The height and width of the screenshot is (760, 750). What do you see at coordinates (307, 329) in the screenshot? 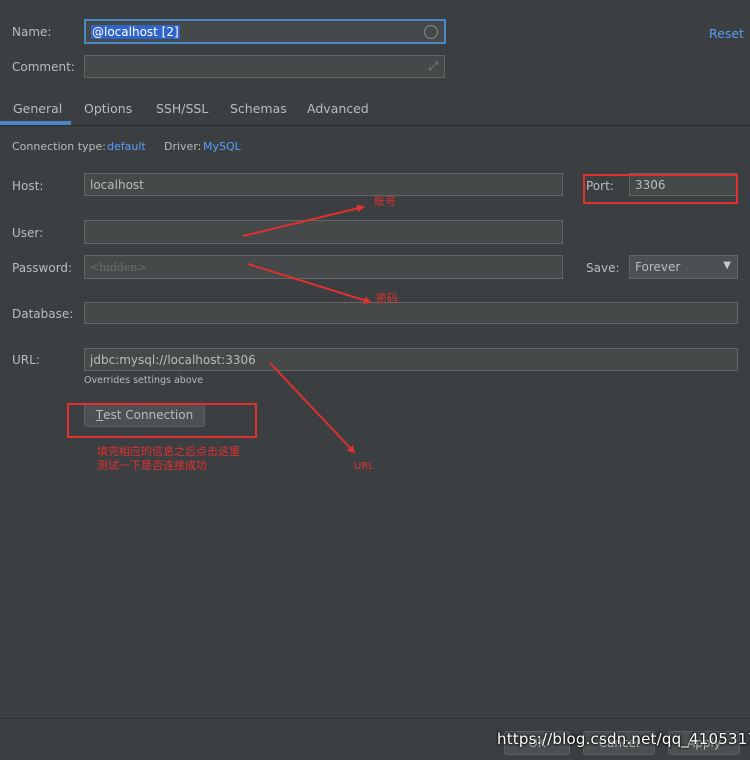
I see `annotation-arrows` at bounding box center [307, 329].